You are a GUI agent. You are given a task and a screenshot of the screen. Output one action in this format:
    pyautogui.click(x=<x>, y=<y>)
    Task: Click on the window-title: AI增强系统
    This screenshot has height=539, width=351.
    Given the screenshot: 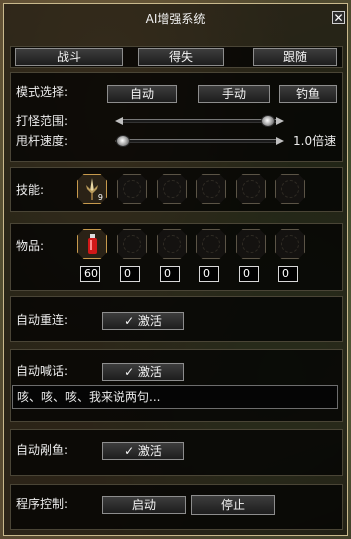 What is the action you would take?
    pyautogui.click(x=175, y=19)
    